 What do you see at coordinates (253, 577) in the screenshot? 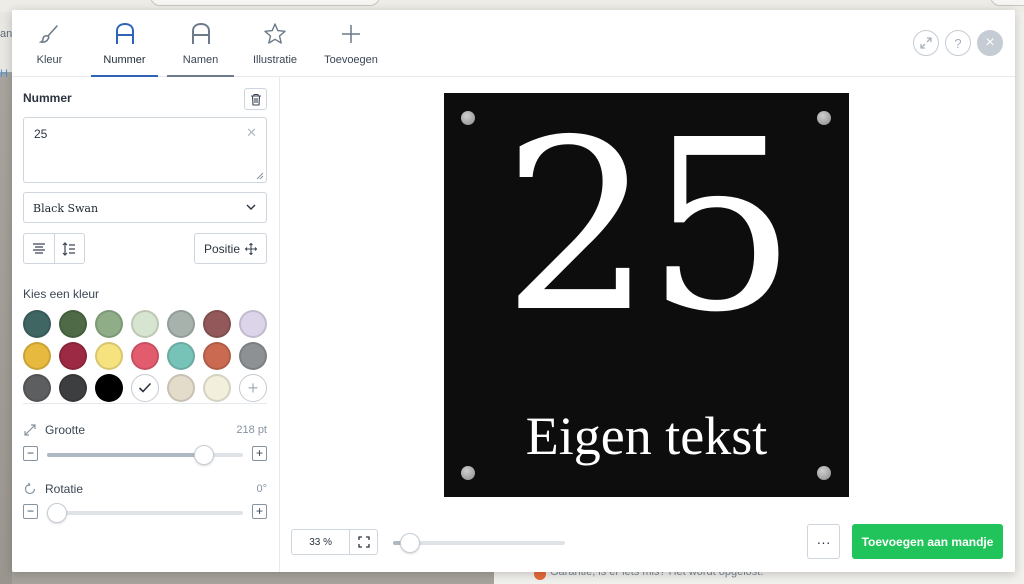
I see `background-page-bottom` at bounding box center [253, 577].